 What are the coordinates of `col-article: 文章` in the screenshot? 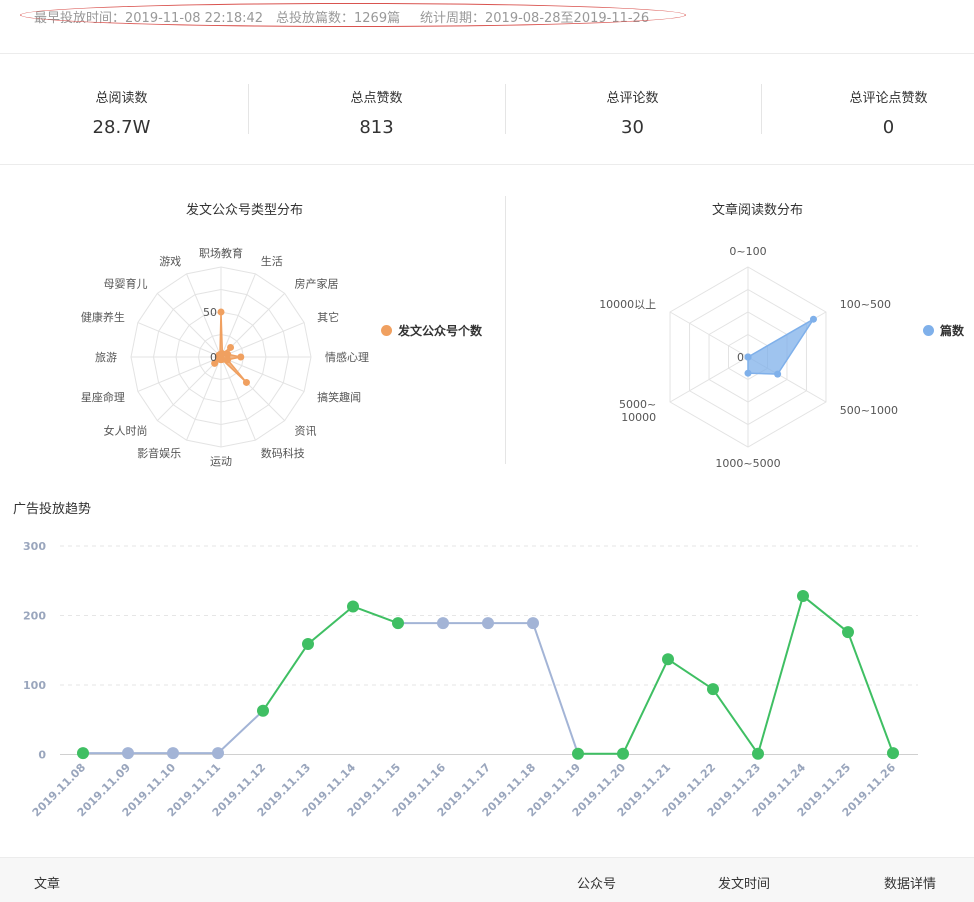 It's located at (47, 882).